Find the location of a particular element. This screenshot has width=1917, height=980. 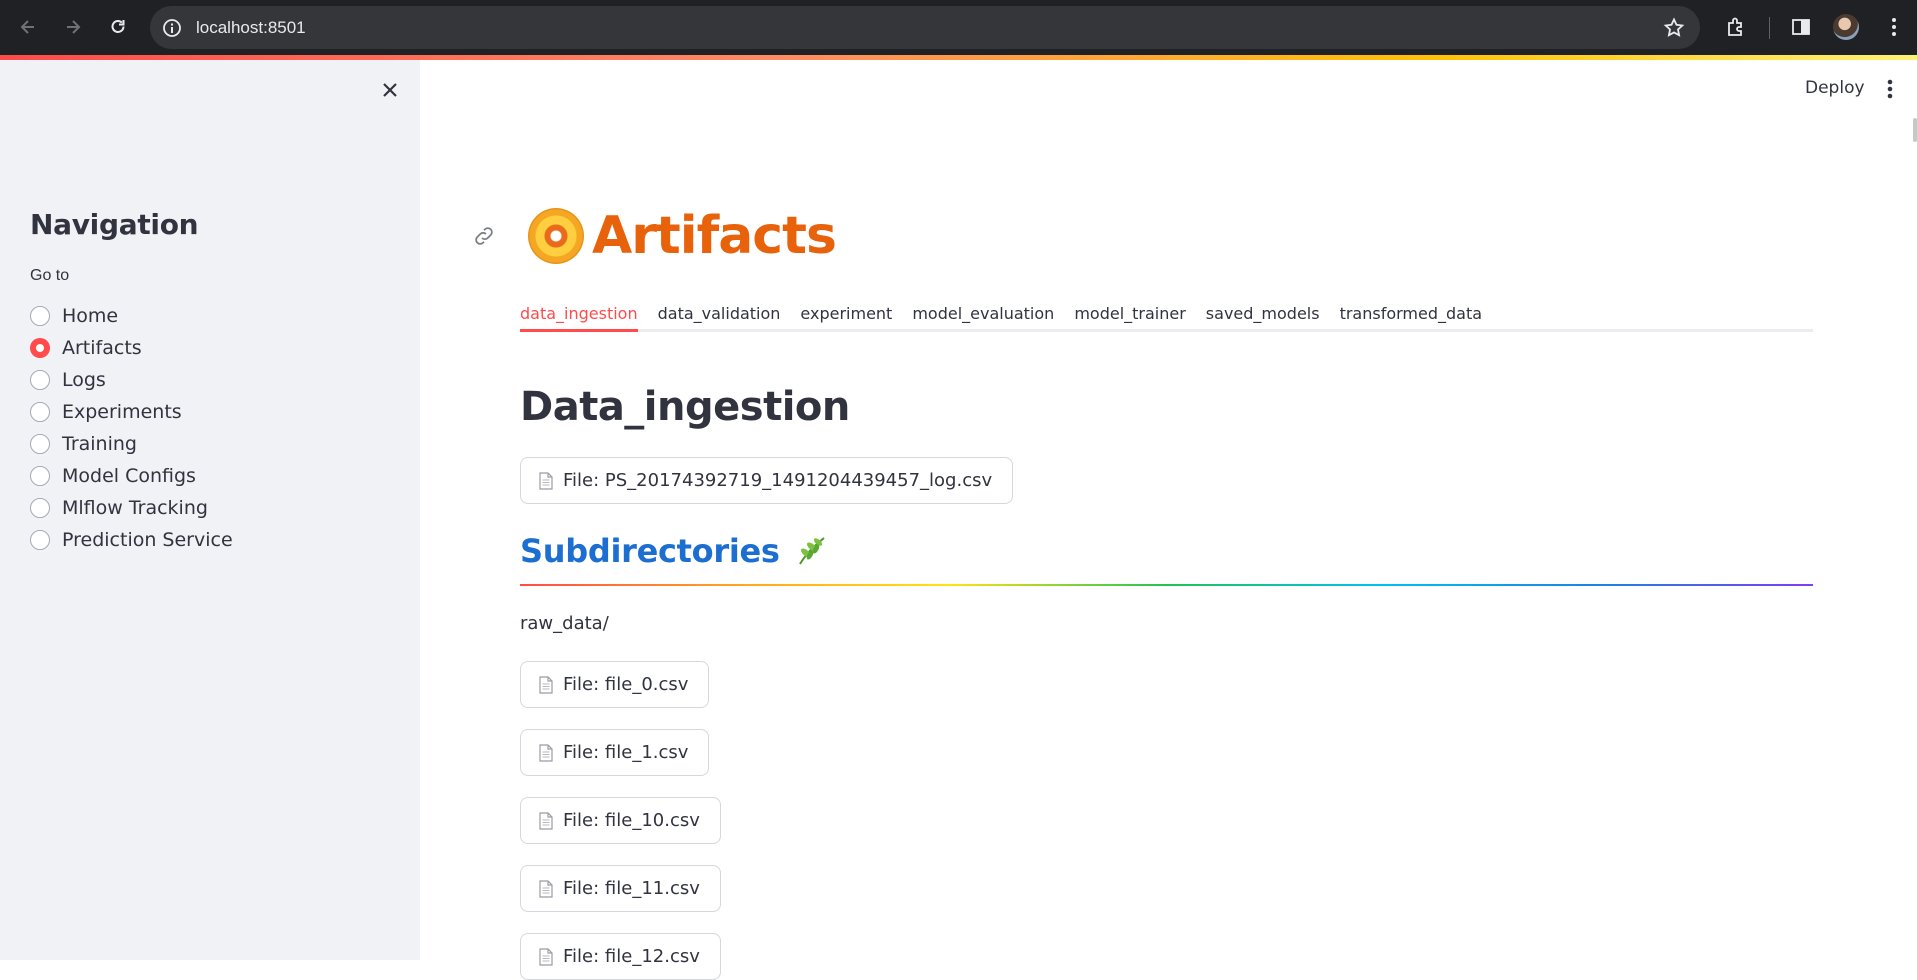

file-button: File: file_12.csv is located at coordinates (620, 956).